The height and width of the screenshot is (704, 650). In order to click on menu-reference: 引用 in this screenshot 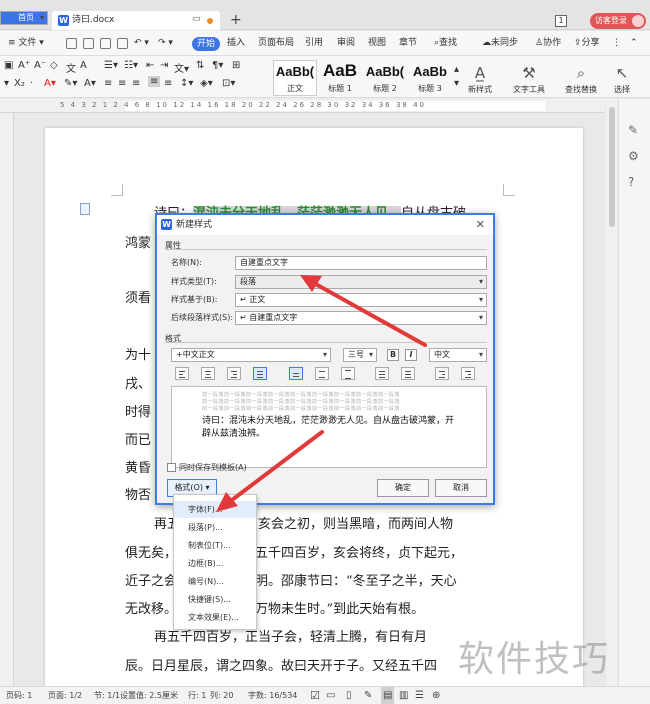, I will do `click(314, 43)`.